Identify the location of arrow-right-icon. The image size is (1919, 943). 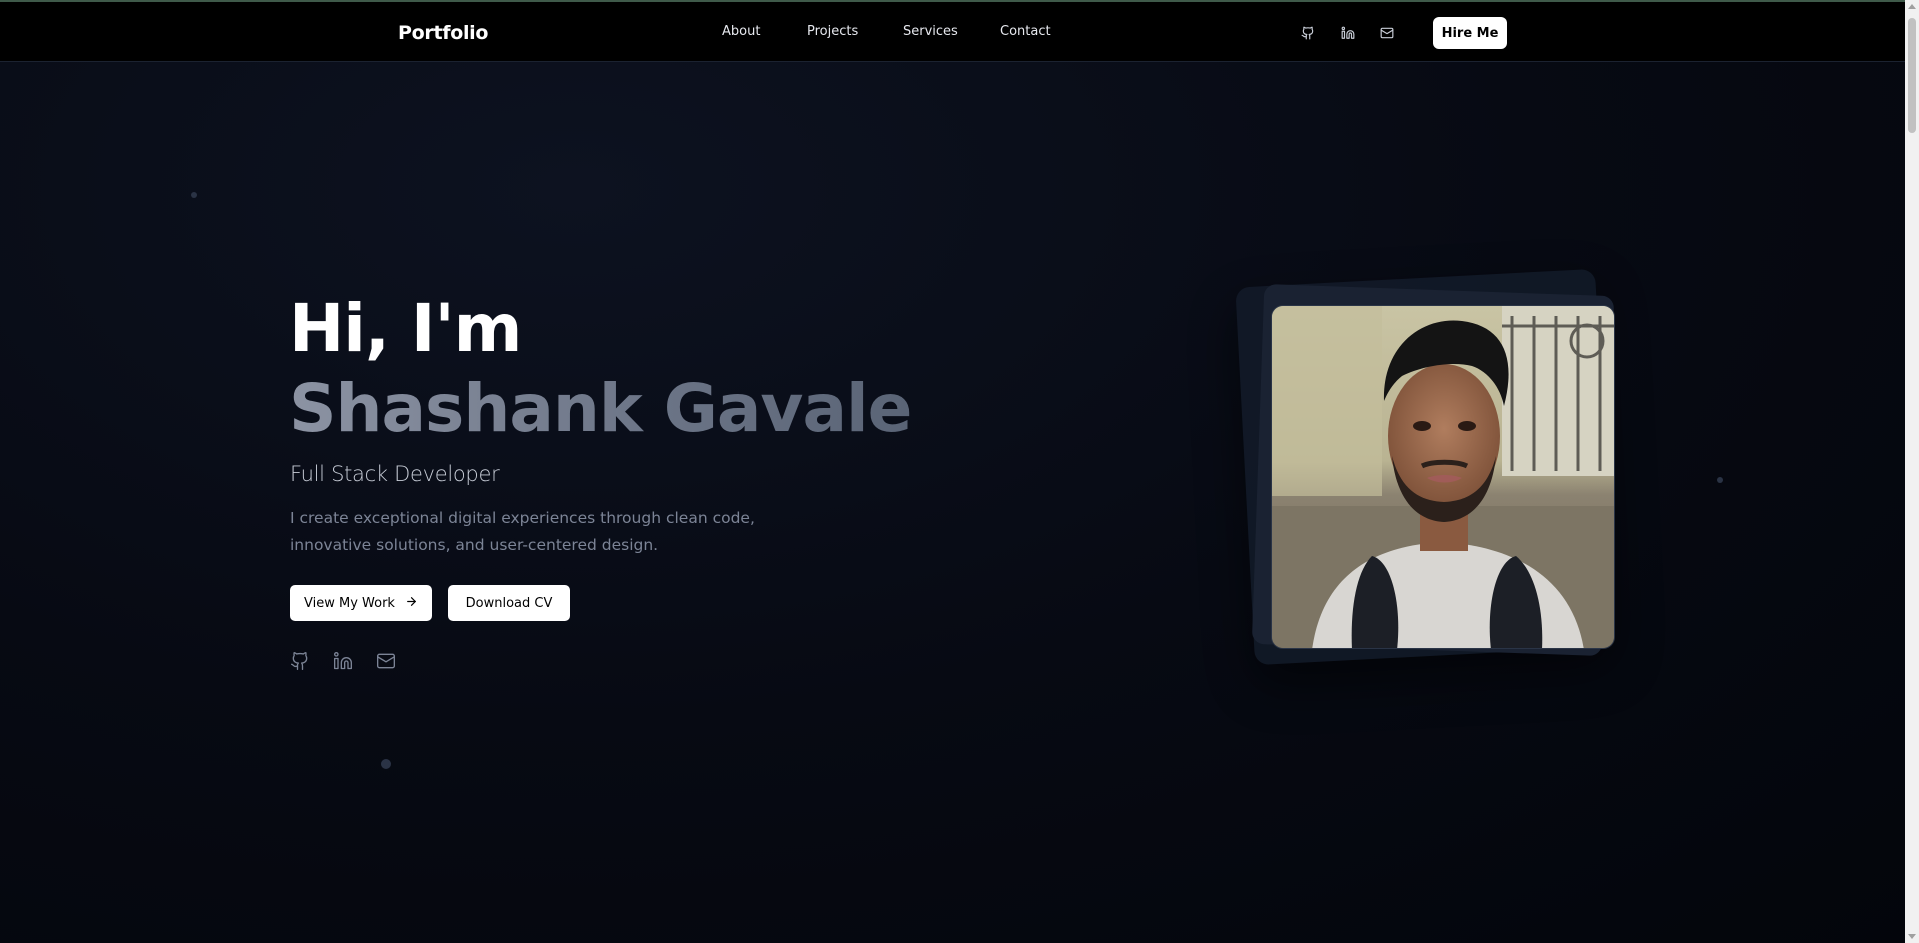
(411, 603).